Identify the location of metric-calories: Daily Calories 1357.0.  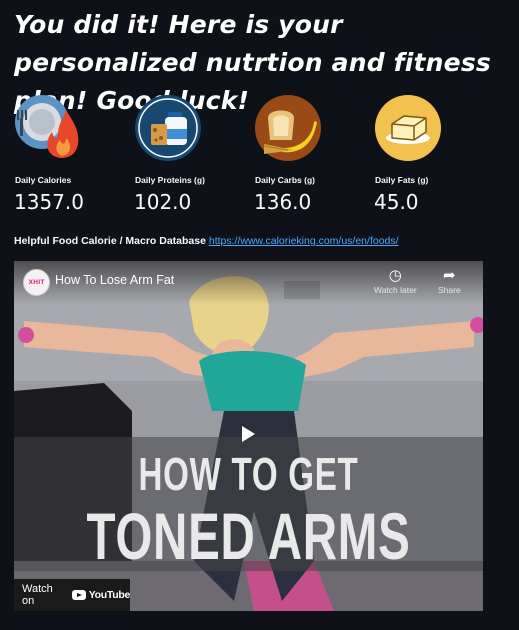
(69, 154).